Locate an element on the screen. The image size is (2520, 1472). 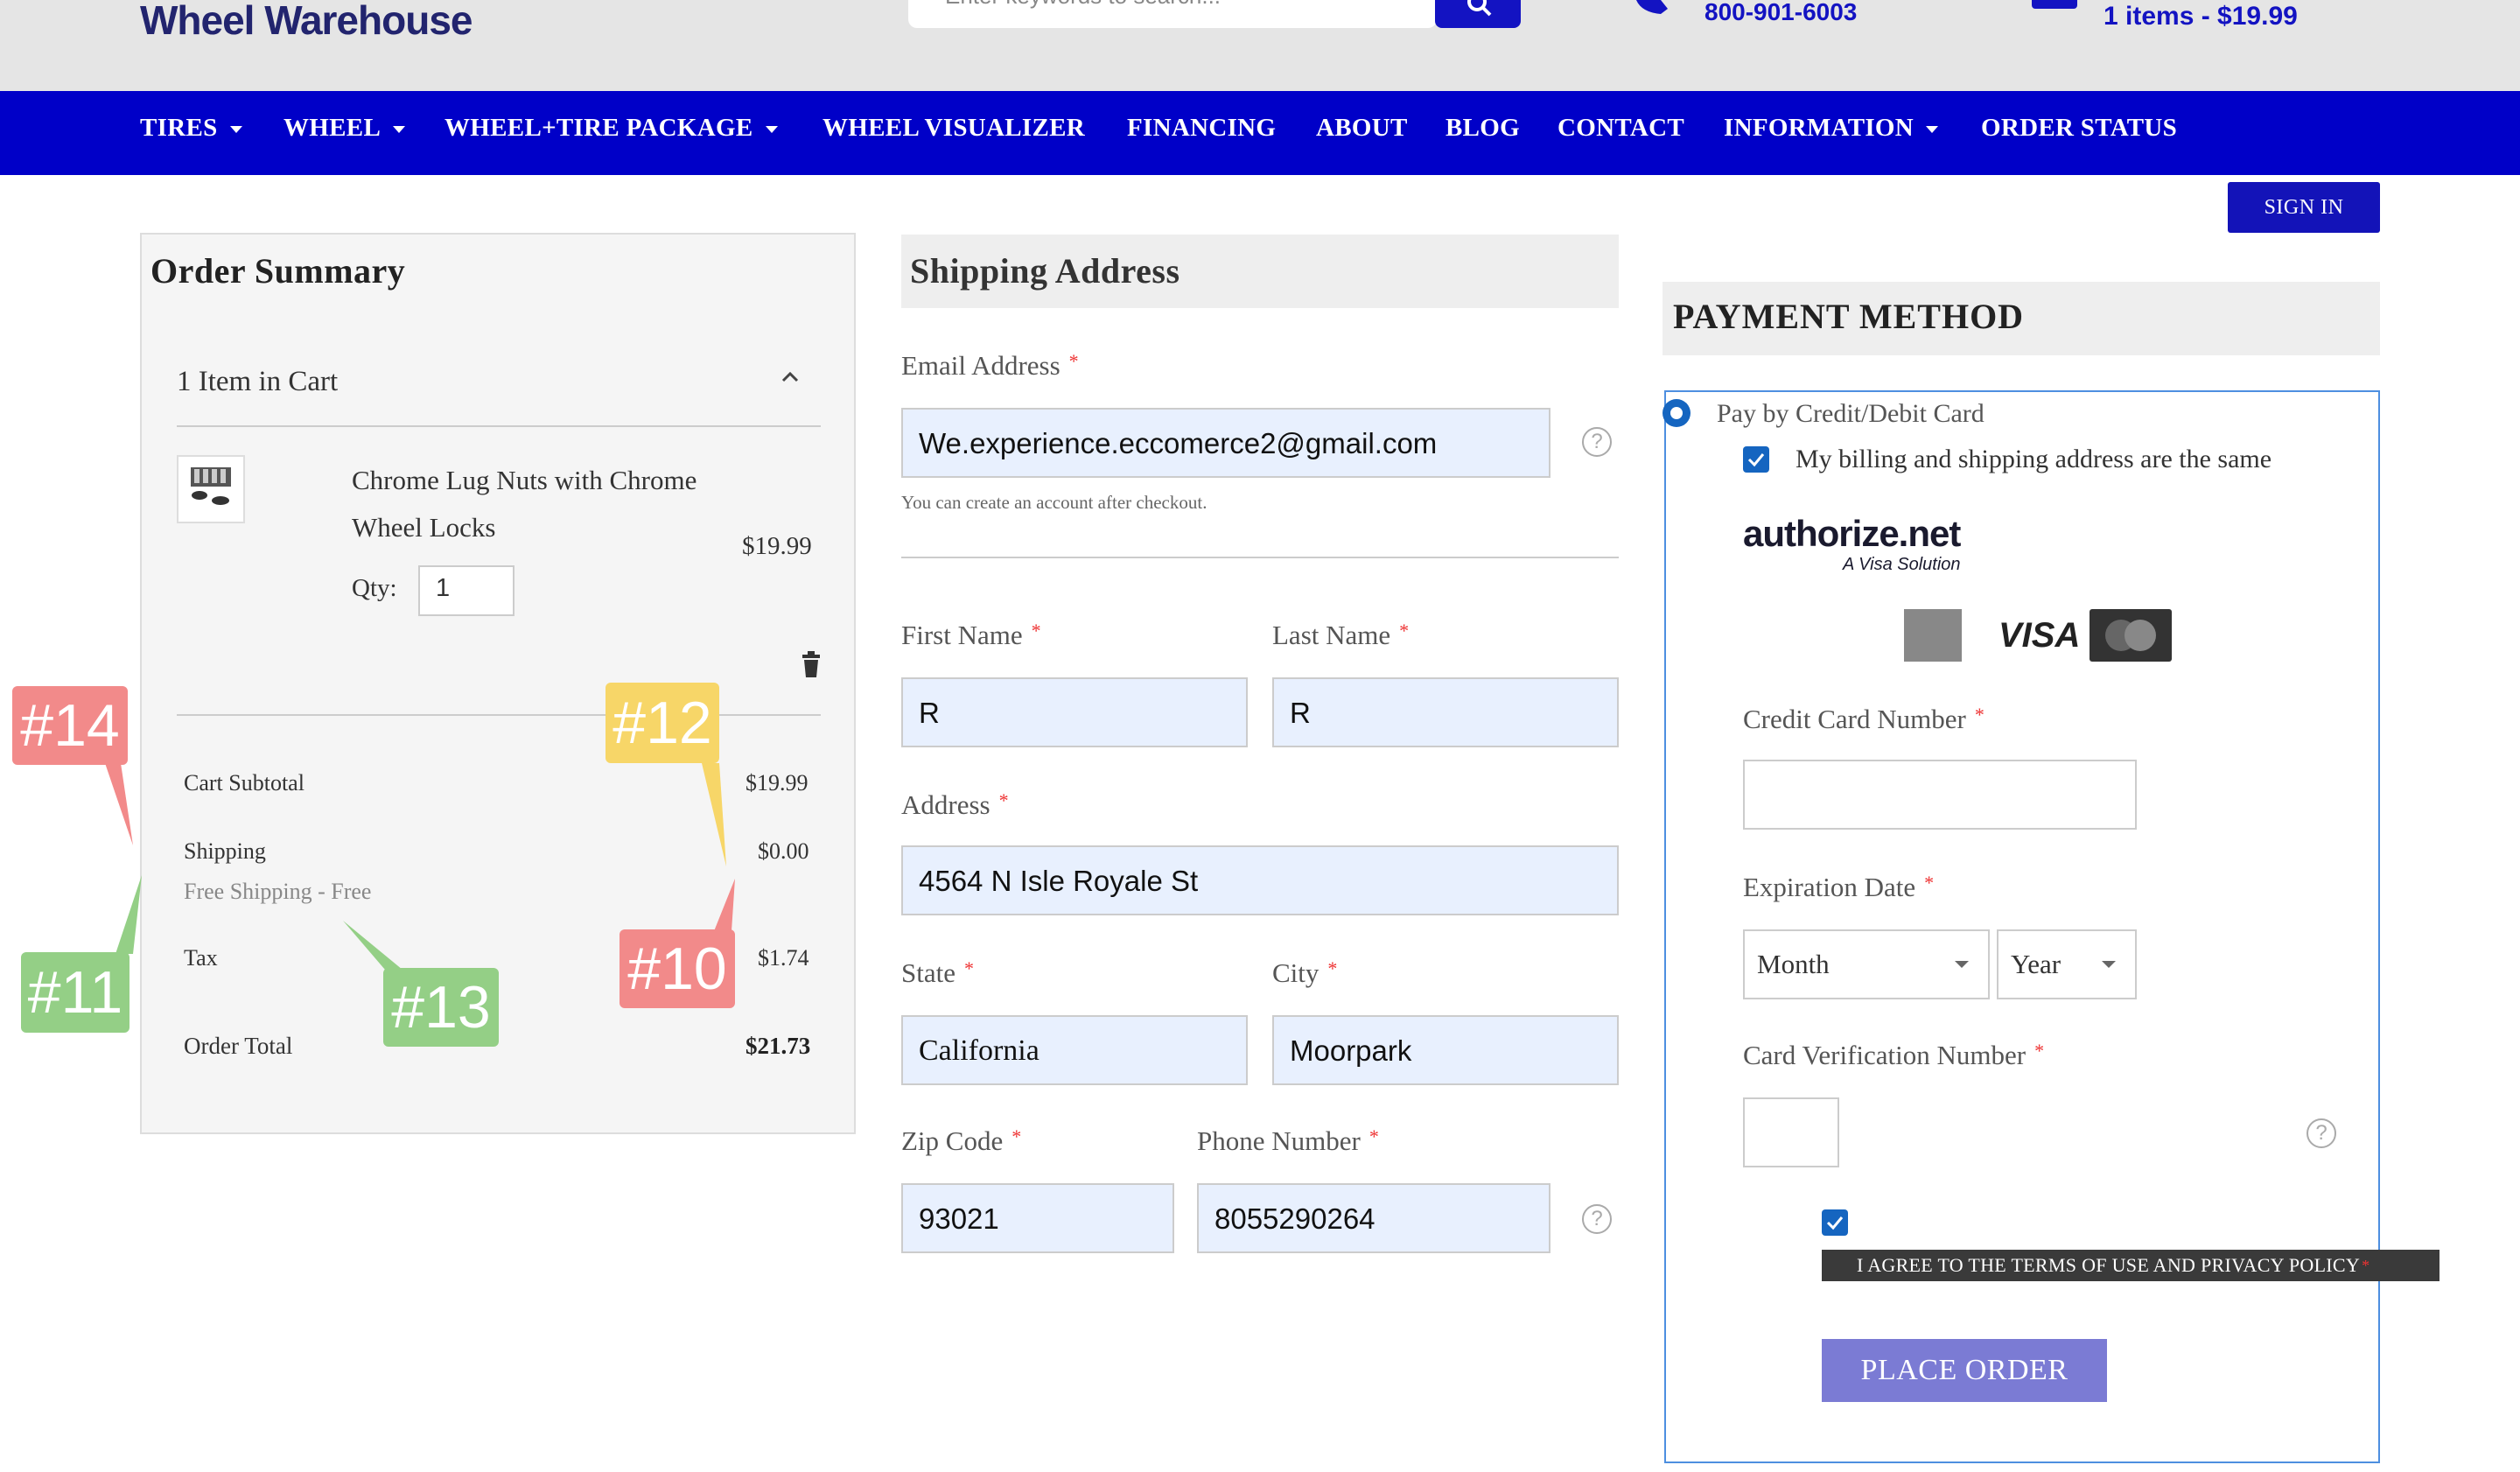
annotation-connectors is located at coordinates (420, 866).